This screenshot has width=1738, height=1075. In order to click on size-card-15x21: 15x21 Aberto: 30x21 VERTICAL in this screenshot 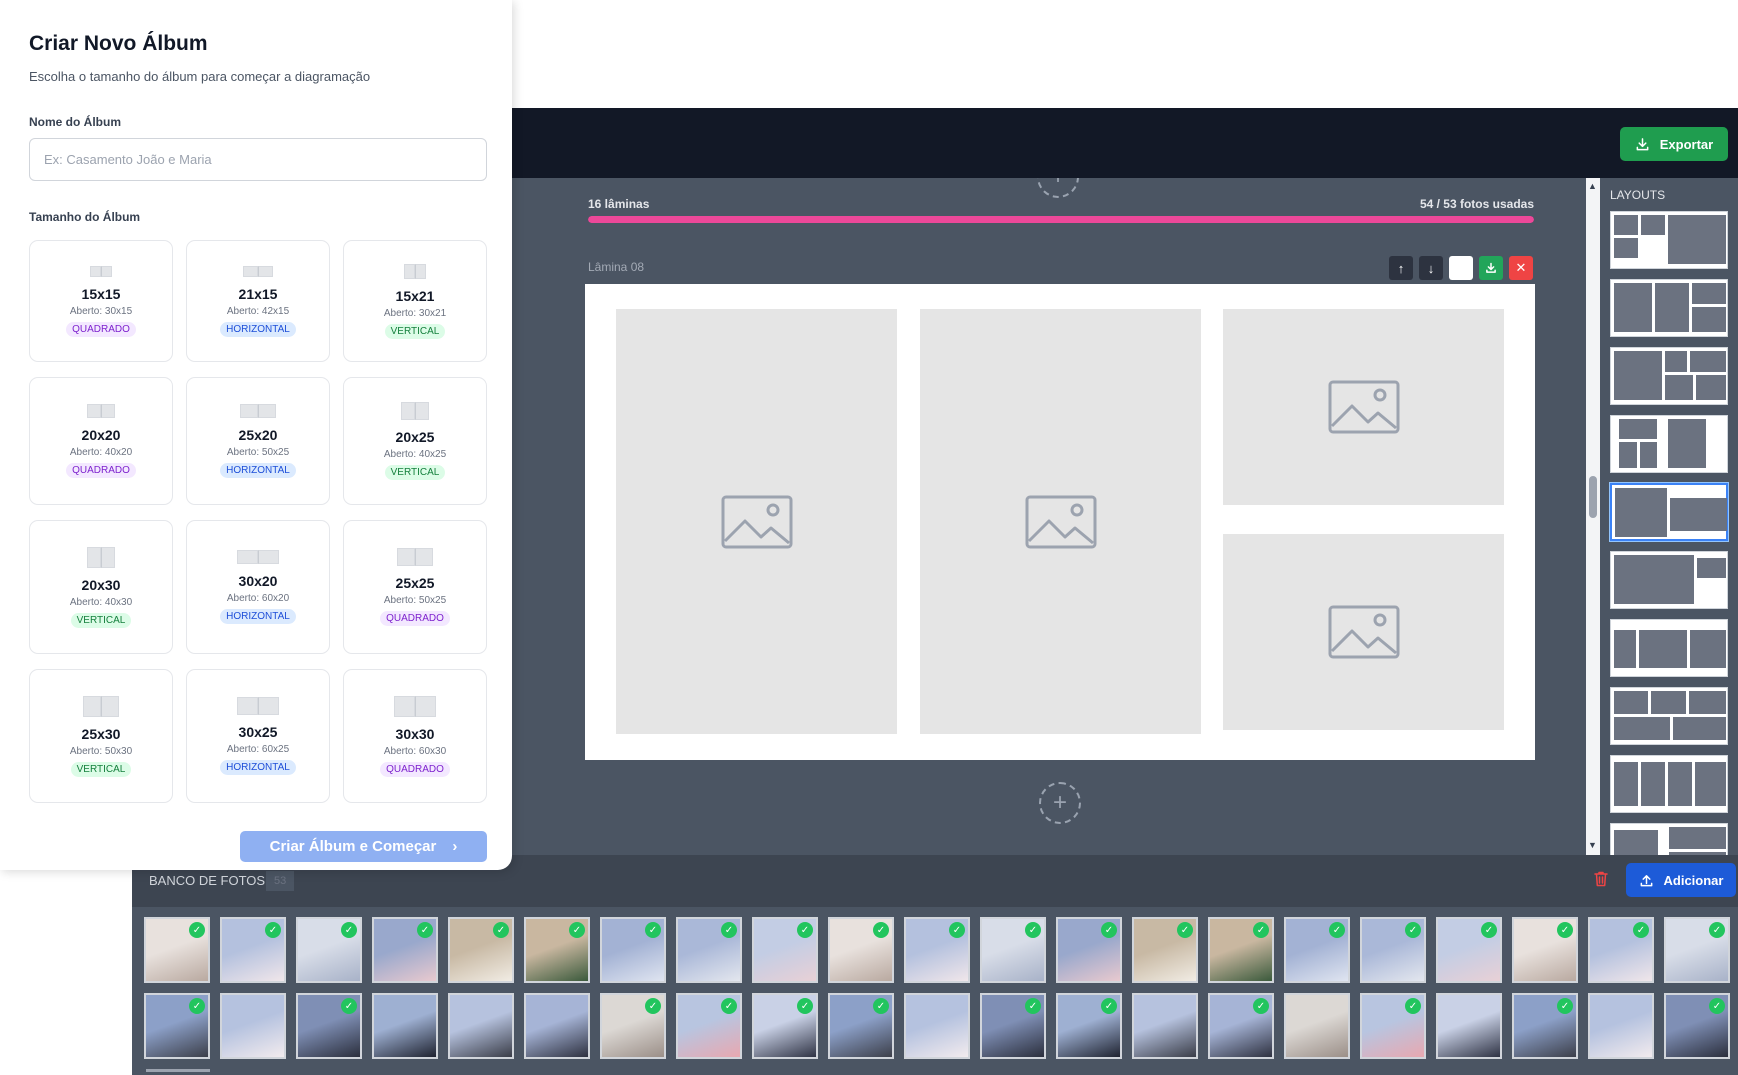, I will do `click(415, 301)`.